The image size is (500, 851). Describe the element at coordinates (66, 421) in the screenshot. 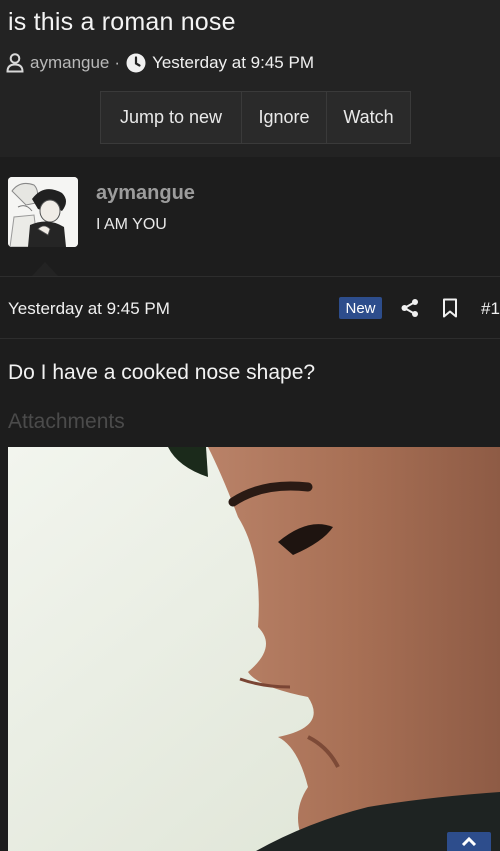

I see `attachments-label: Attachments` at that location.